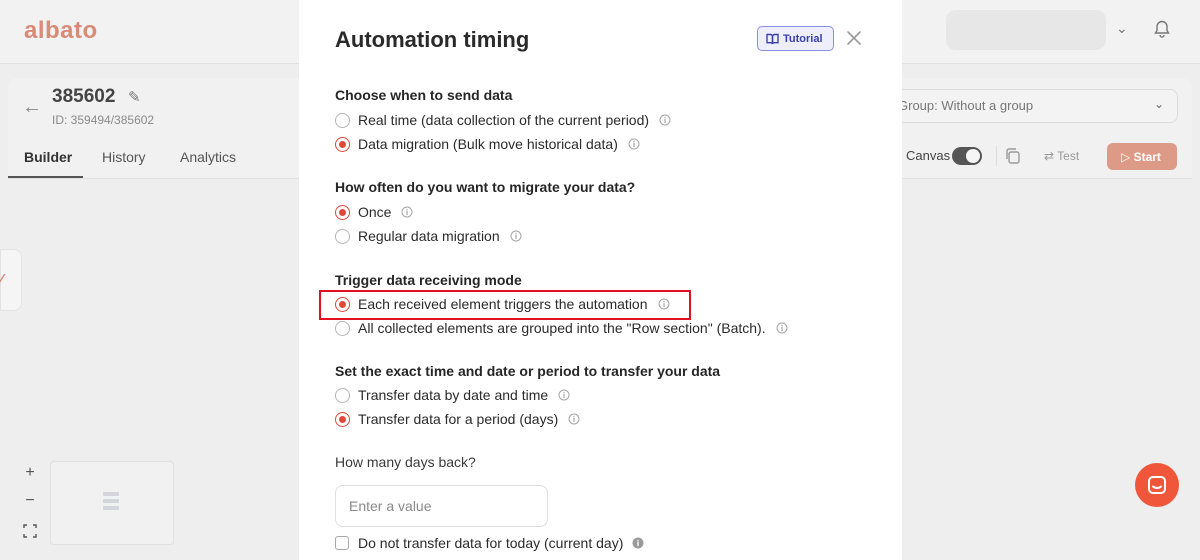  Describe the element at coordinates (1051, 156) in the screenshot. I see `test-icon: ⇄` at that location.